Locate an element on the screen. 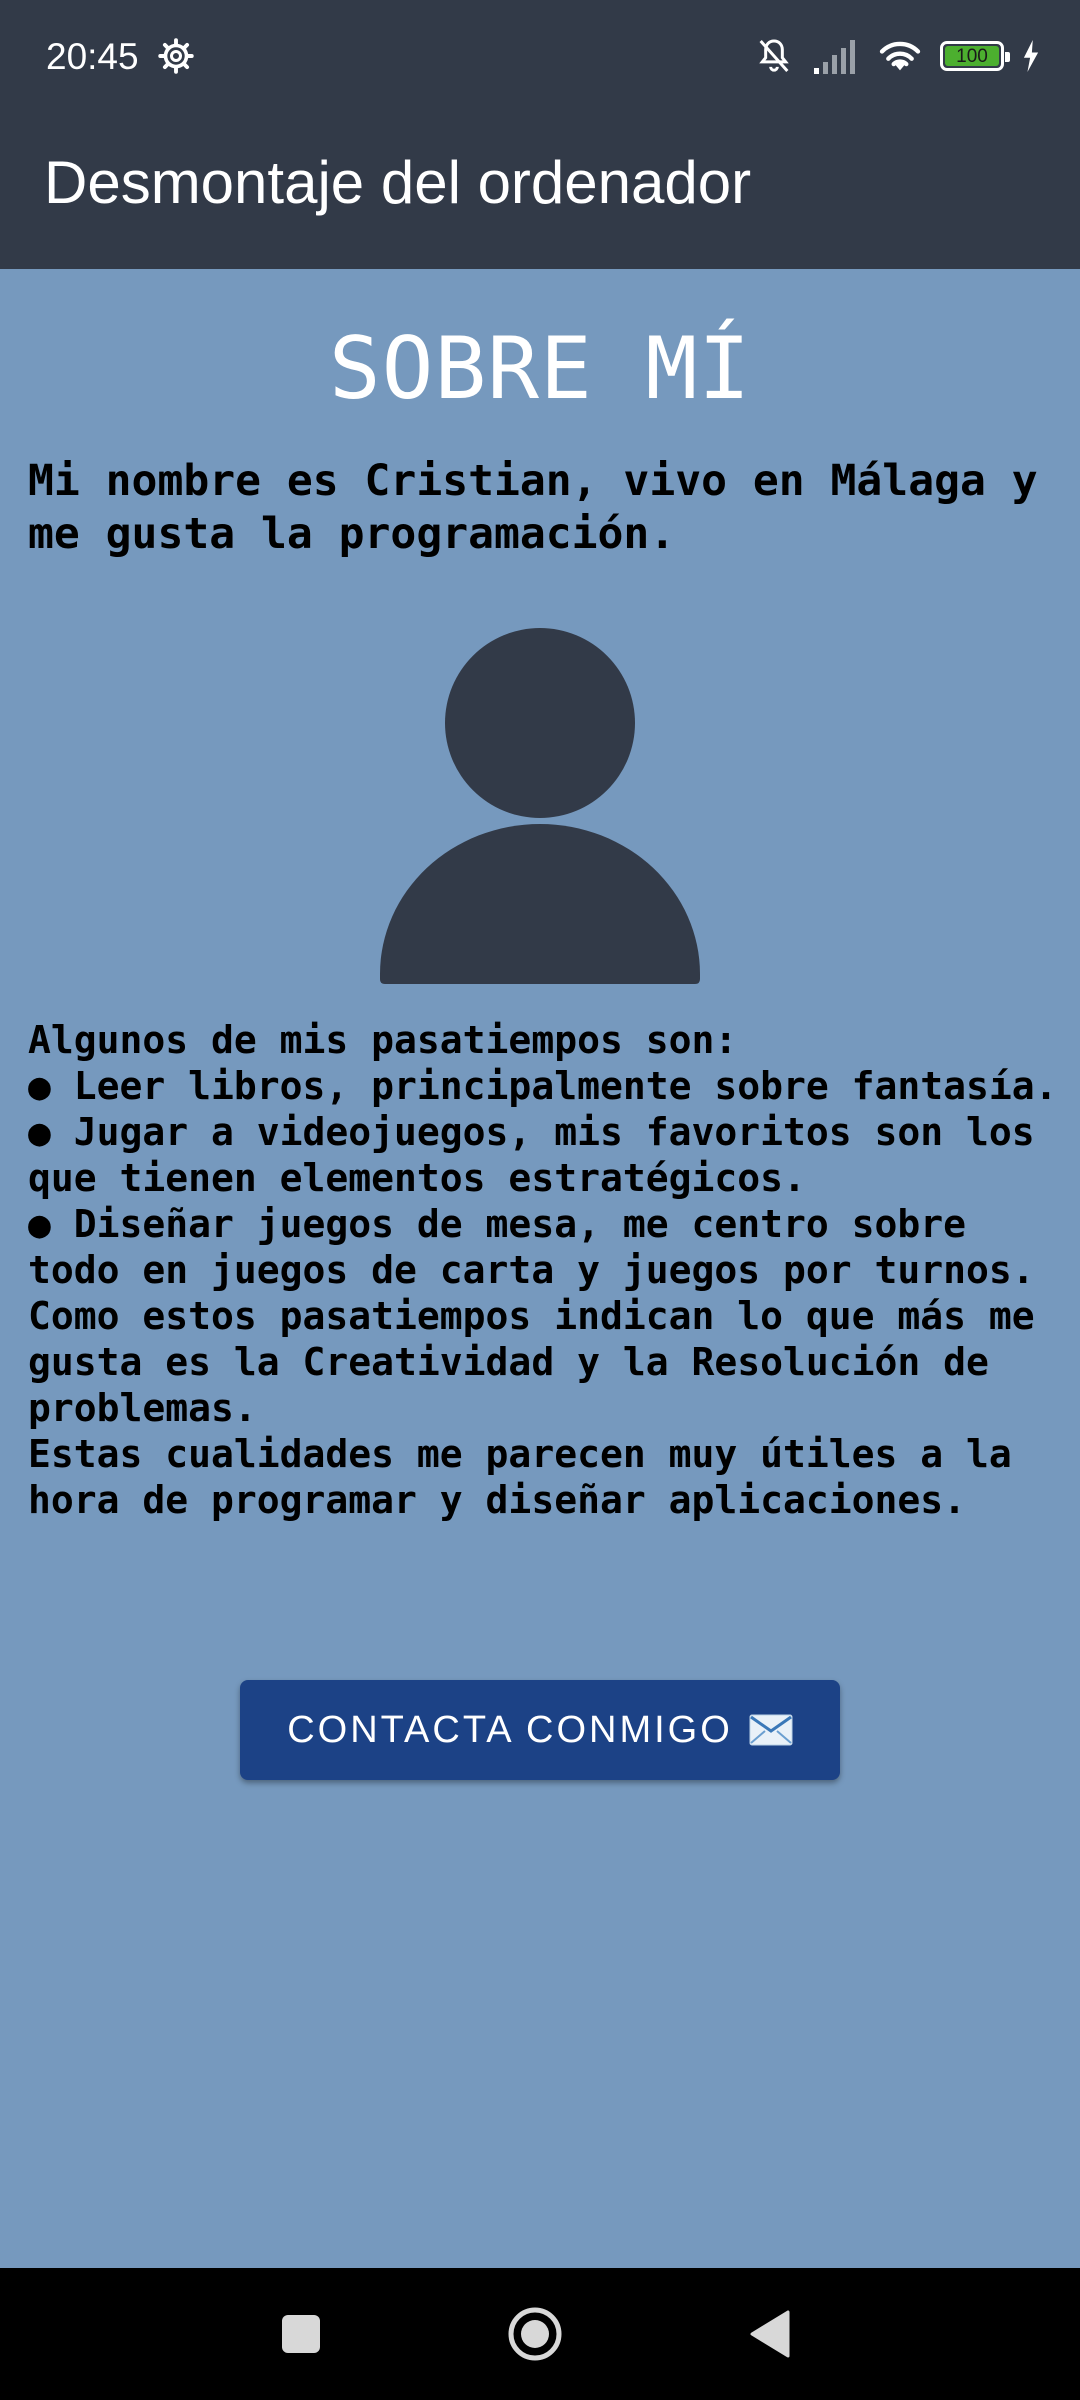 The image size is (1080, 2400). battery-level: 100 is located at coordinates (972, 56).